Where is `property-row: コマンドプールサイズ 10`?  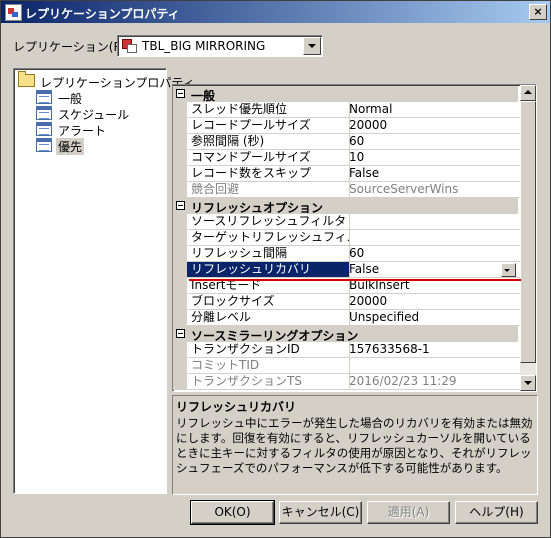 property-row: コマンドプールサイズ 10 is located at coordinates (347, 158).